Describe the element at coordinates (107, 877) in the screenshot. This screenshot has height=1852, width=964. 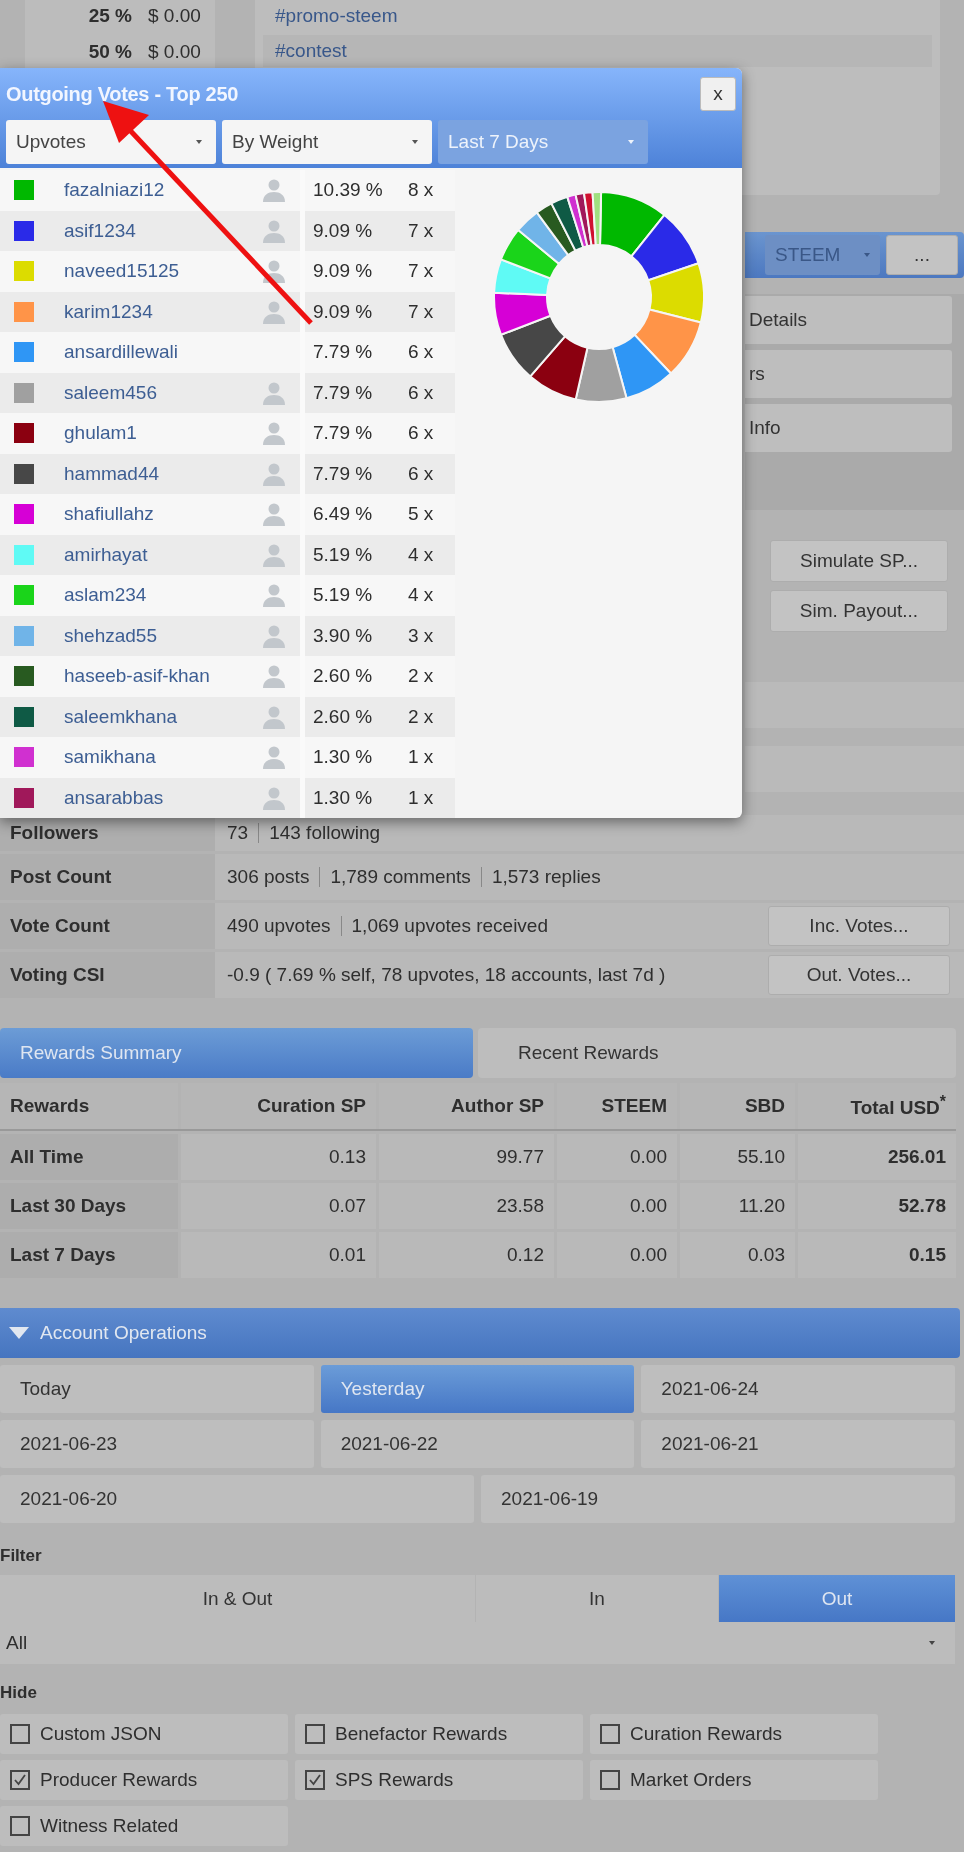
I see `stat-label: Post Count` at that location.